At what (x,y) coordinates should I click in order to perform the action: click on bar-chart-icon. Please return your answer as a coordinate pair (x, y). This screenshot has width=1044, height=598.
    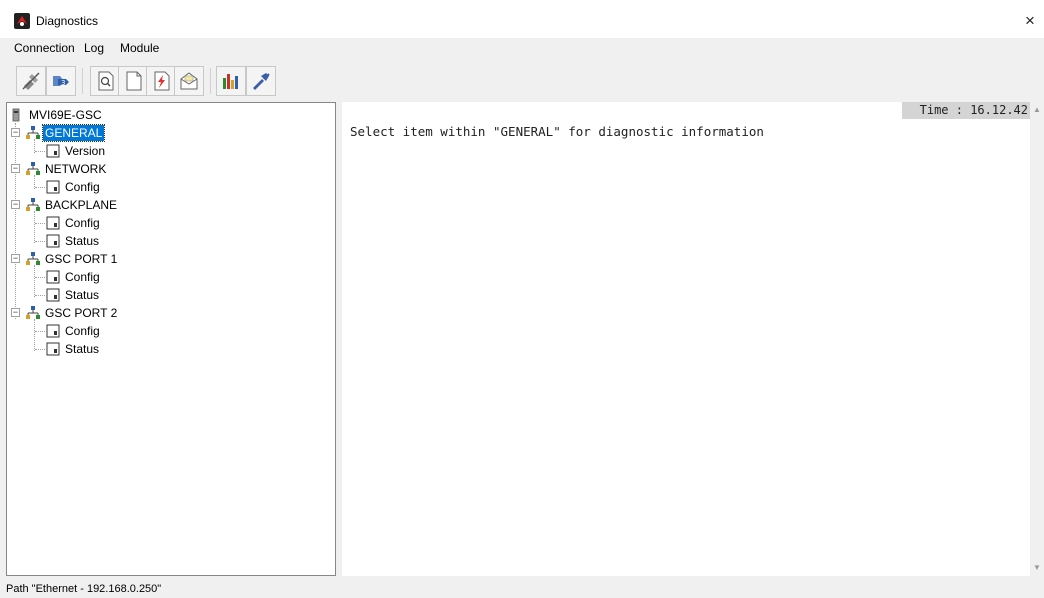
    Looking at the image, I should click on (230, 81).